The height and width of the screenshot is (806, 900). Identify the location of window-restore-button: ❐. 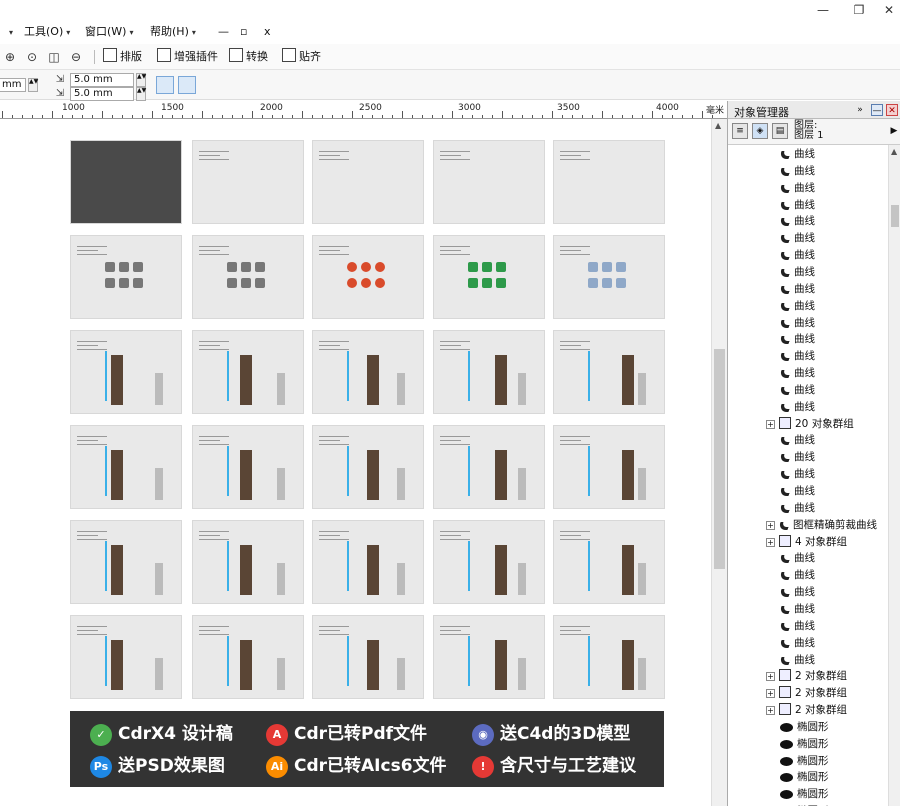
(859, 10).